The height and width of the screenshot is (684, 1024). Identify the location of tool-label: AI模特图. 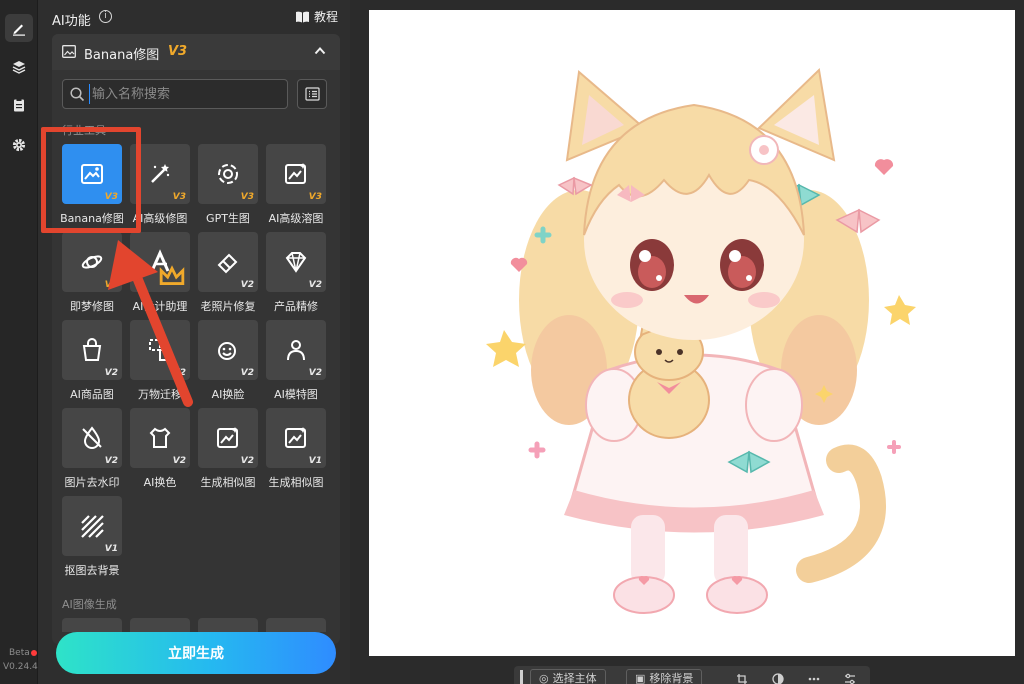
(296, 394).